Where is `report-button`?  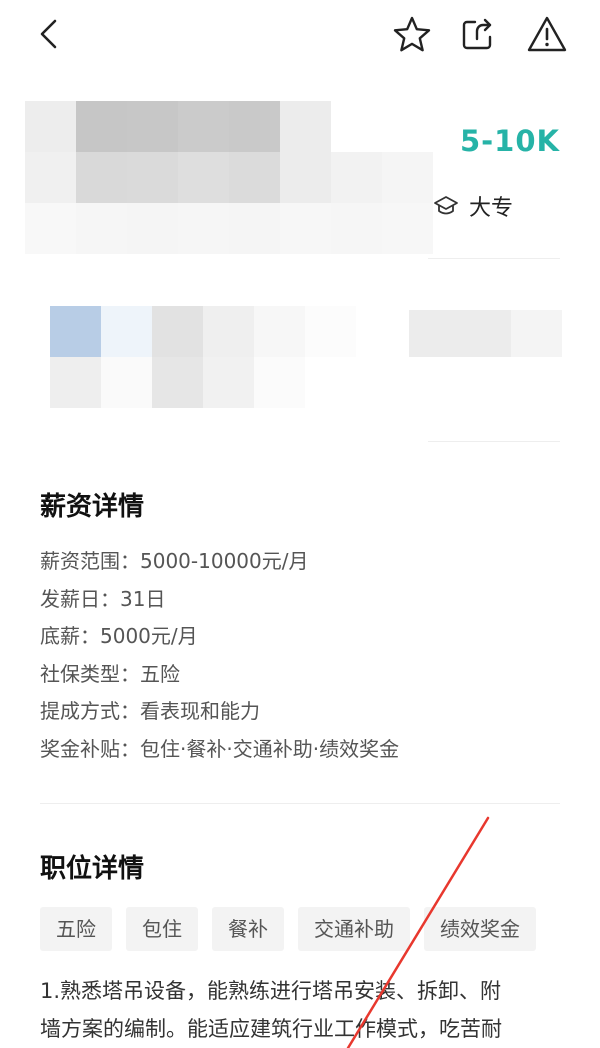
report-button is located at coordinates (547, 34).